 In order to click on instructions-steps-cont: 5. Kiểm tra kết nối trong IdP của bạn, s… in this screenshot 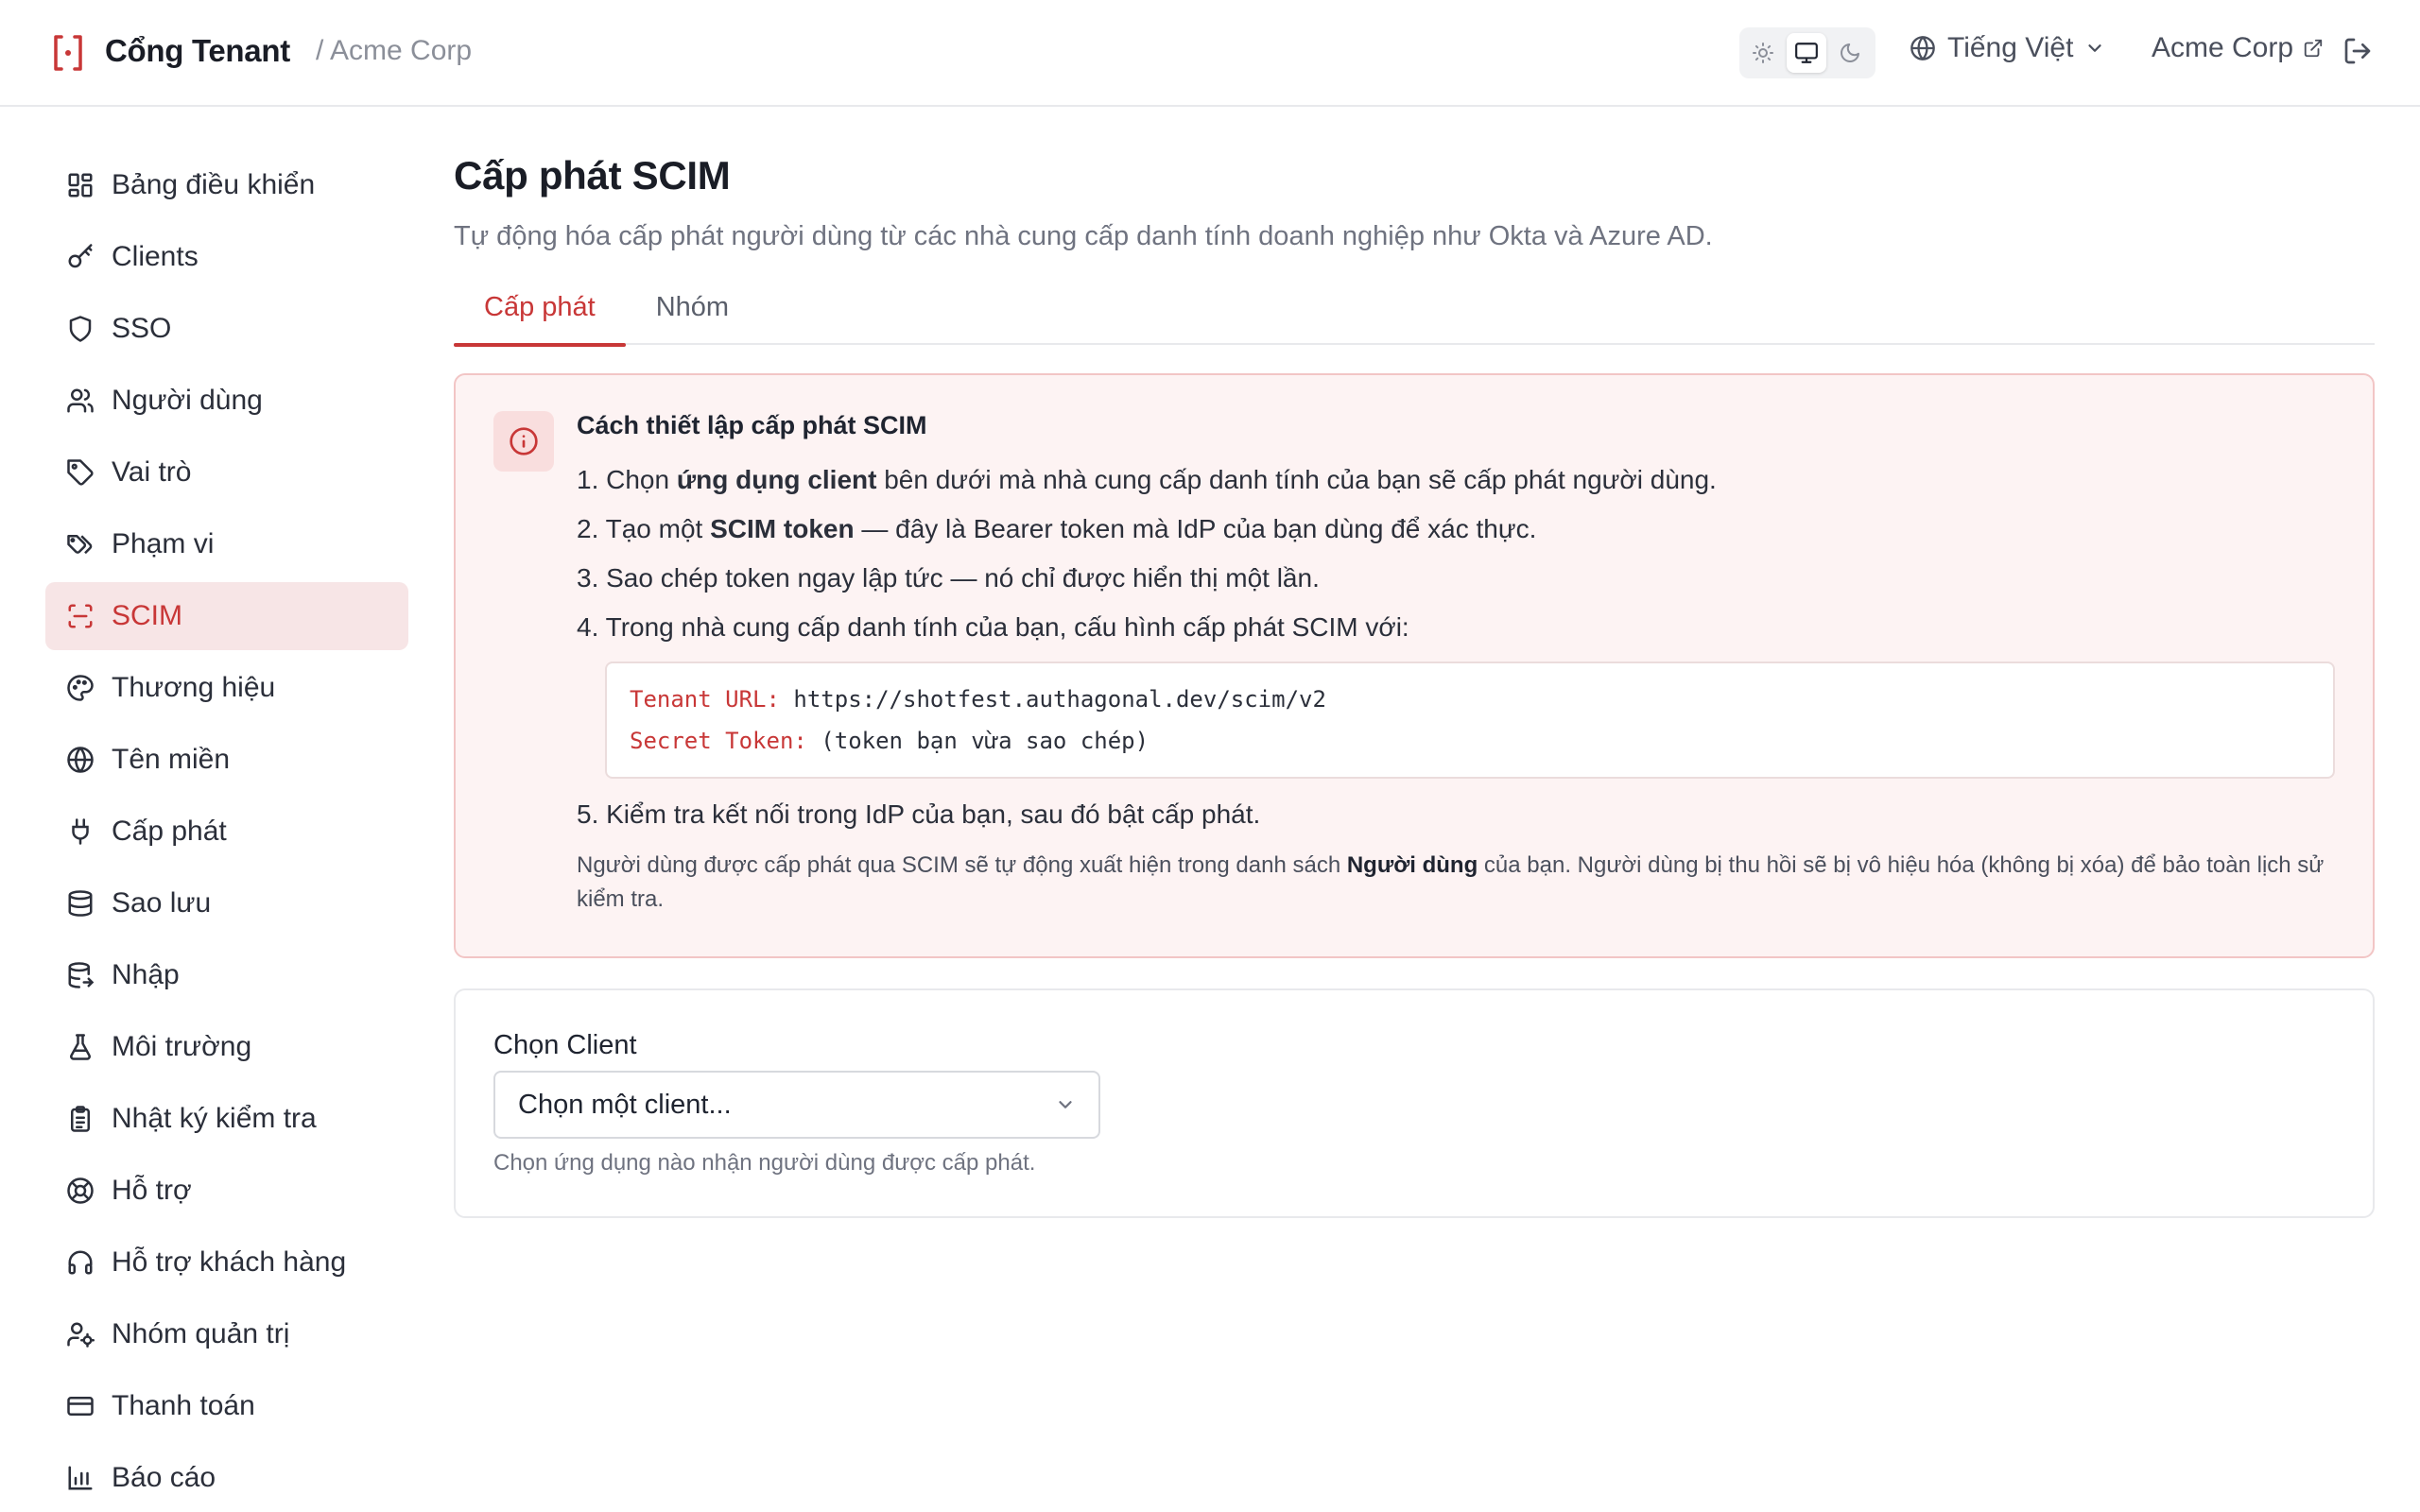, I will do `click(1456, 814)`.